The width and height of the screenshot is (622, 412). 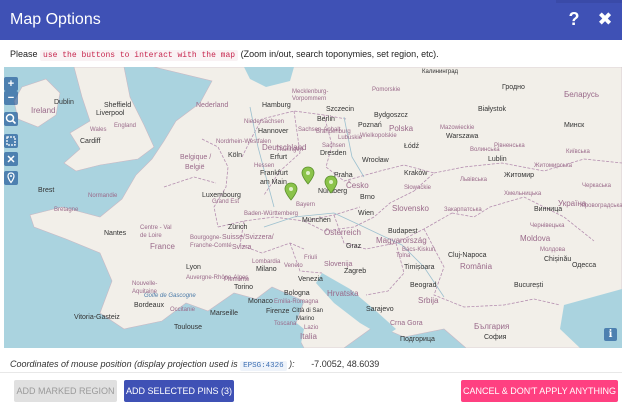 What do you see at coordinates (266, 269) in the screenshot?
I see `svg-text: Milano` at bounding box center [266, 269].